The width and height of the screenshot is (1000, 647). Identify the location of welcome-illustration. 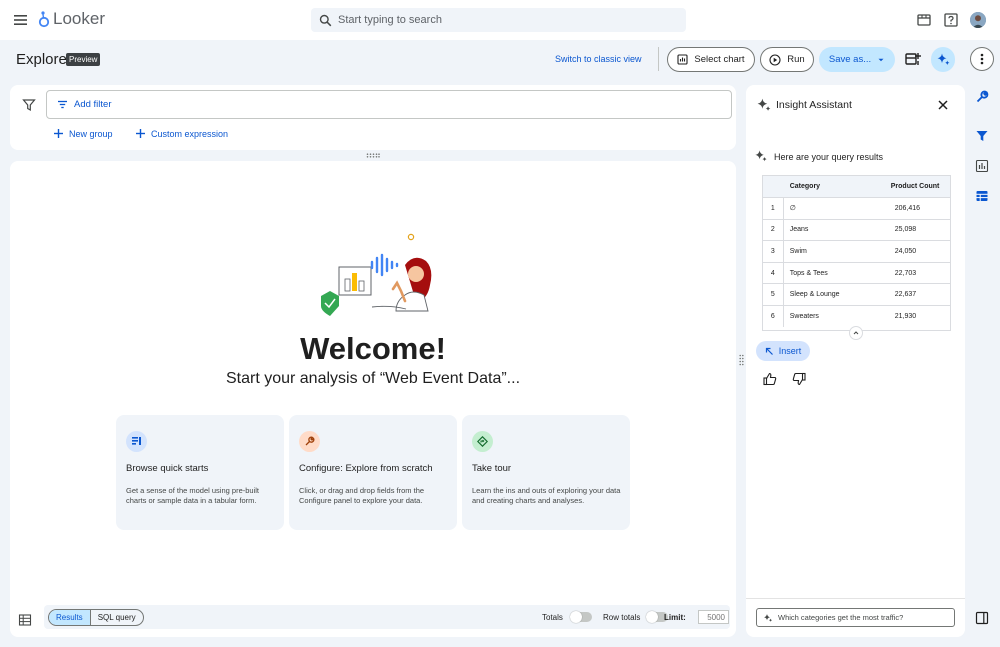
(375, 276).